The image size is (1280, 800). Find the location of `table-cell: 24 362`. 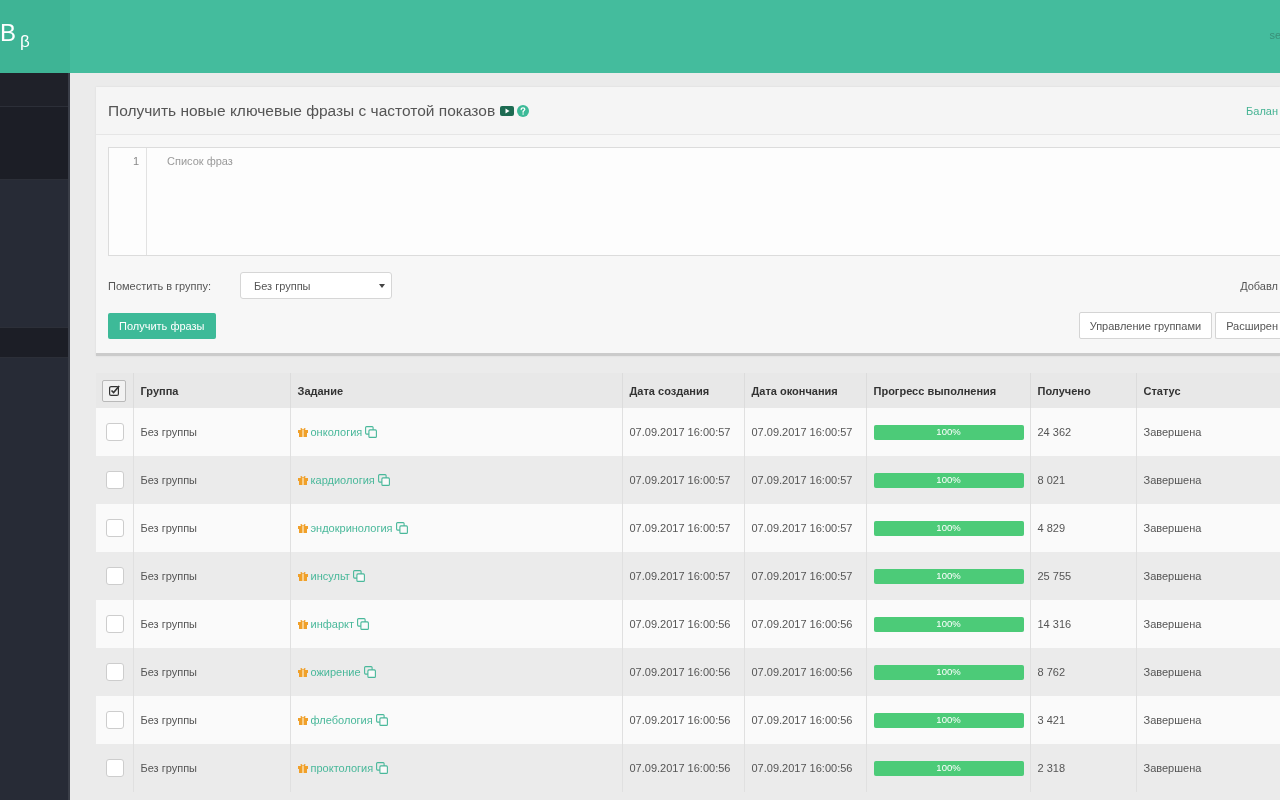

table-cell: 24 362 is located at coordinates (1083, 432).